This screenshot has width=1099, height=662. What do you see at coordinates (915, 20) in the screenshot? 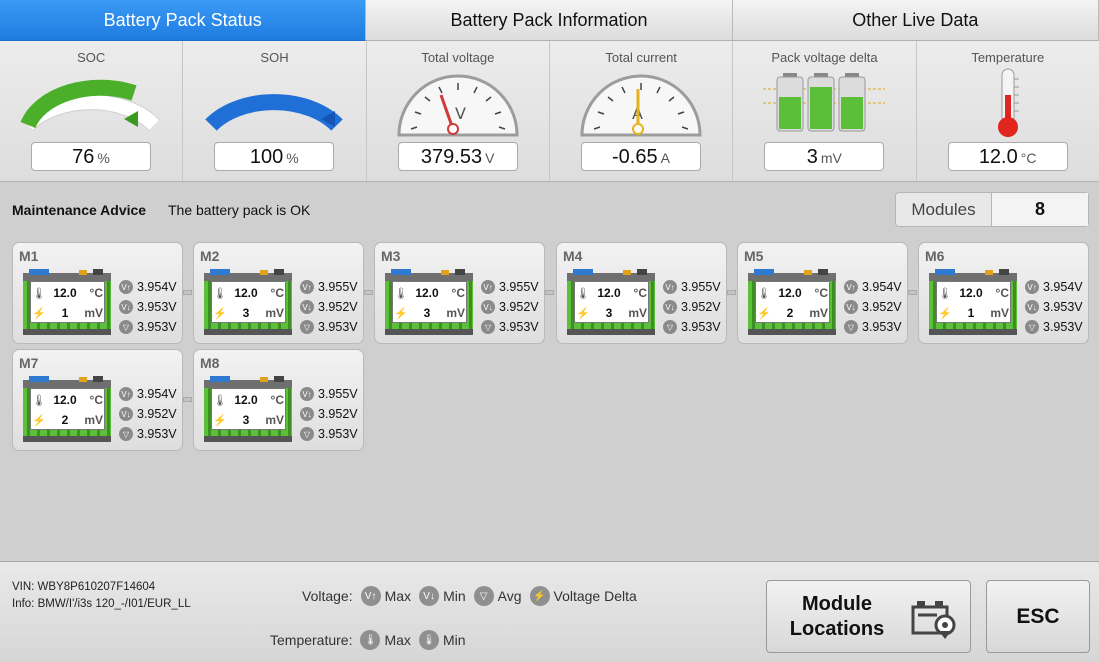
I see `tab-other-live-data: Other Live Data` at bounding box center [915, 20].